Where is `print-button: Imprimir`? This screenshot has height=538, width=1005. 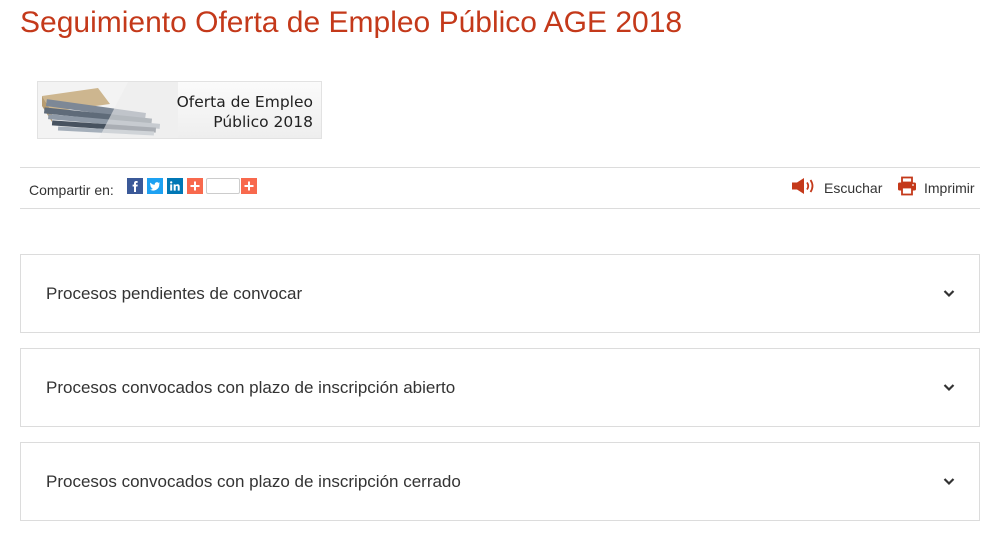
print-button: Imprimir is located at coordinates (936, 188).